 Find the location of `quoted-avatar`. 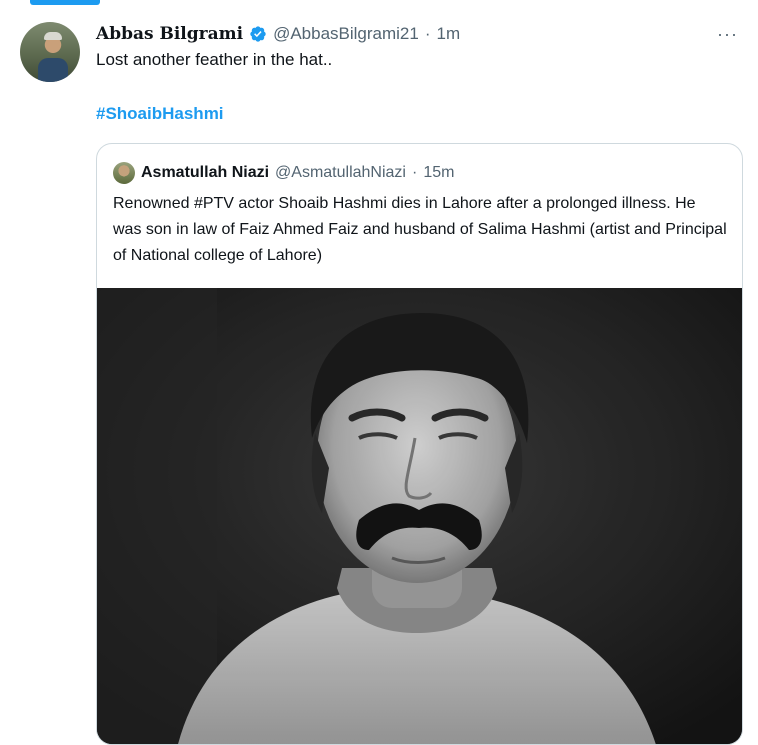

quoted-avatar is located at coordinates (124, 173).